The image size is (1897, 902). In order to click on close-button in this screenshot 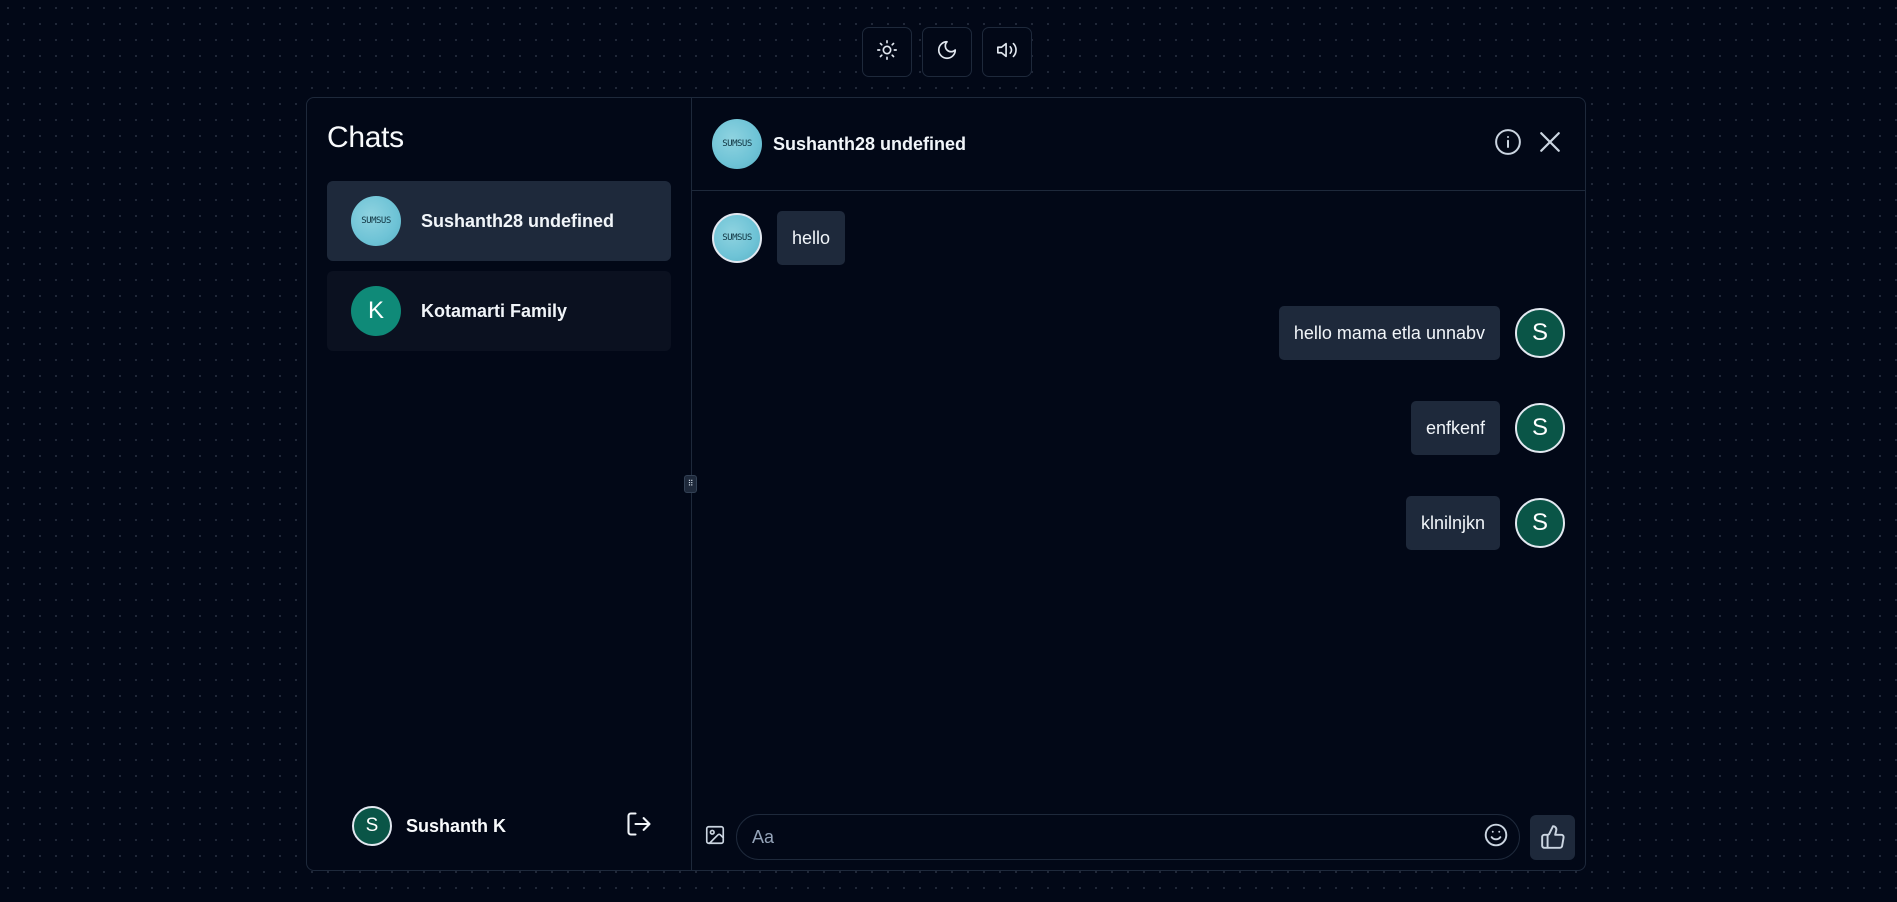, I will do `click(1550, 144)`.